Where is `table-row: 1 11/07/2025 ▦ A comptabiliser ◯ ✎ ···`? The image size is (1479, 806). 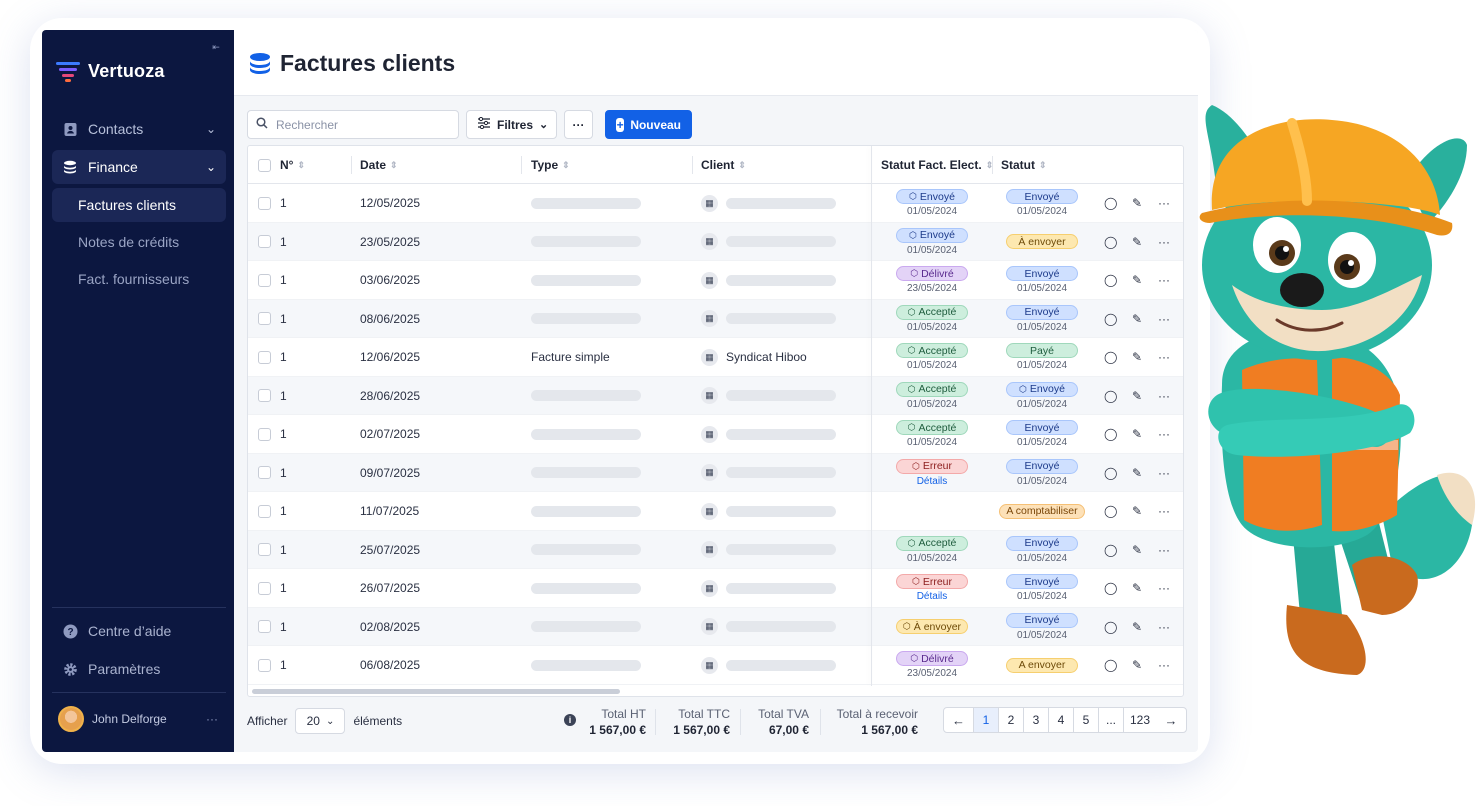 table-row: 1 11/07/2025 ▦ A comptabiliser ◯ ✎ ··· is located at coordinates (715, 511).